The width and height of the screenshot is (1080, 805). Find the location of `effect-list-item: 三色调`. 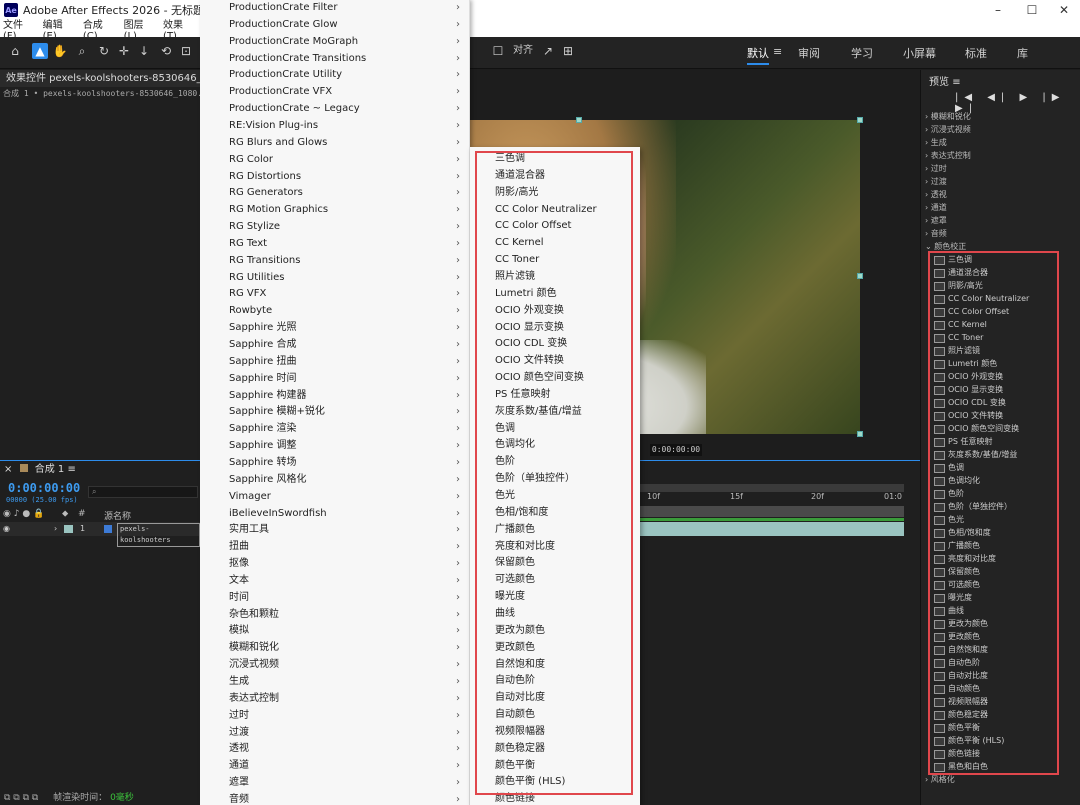

effect-list-item: 三色调 is located at coordinates (993, 259).